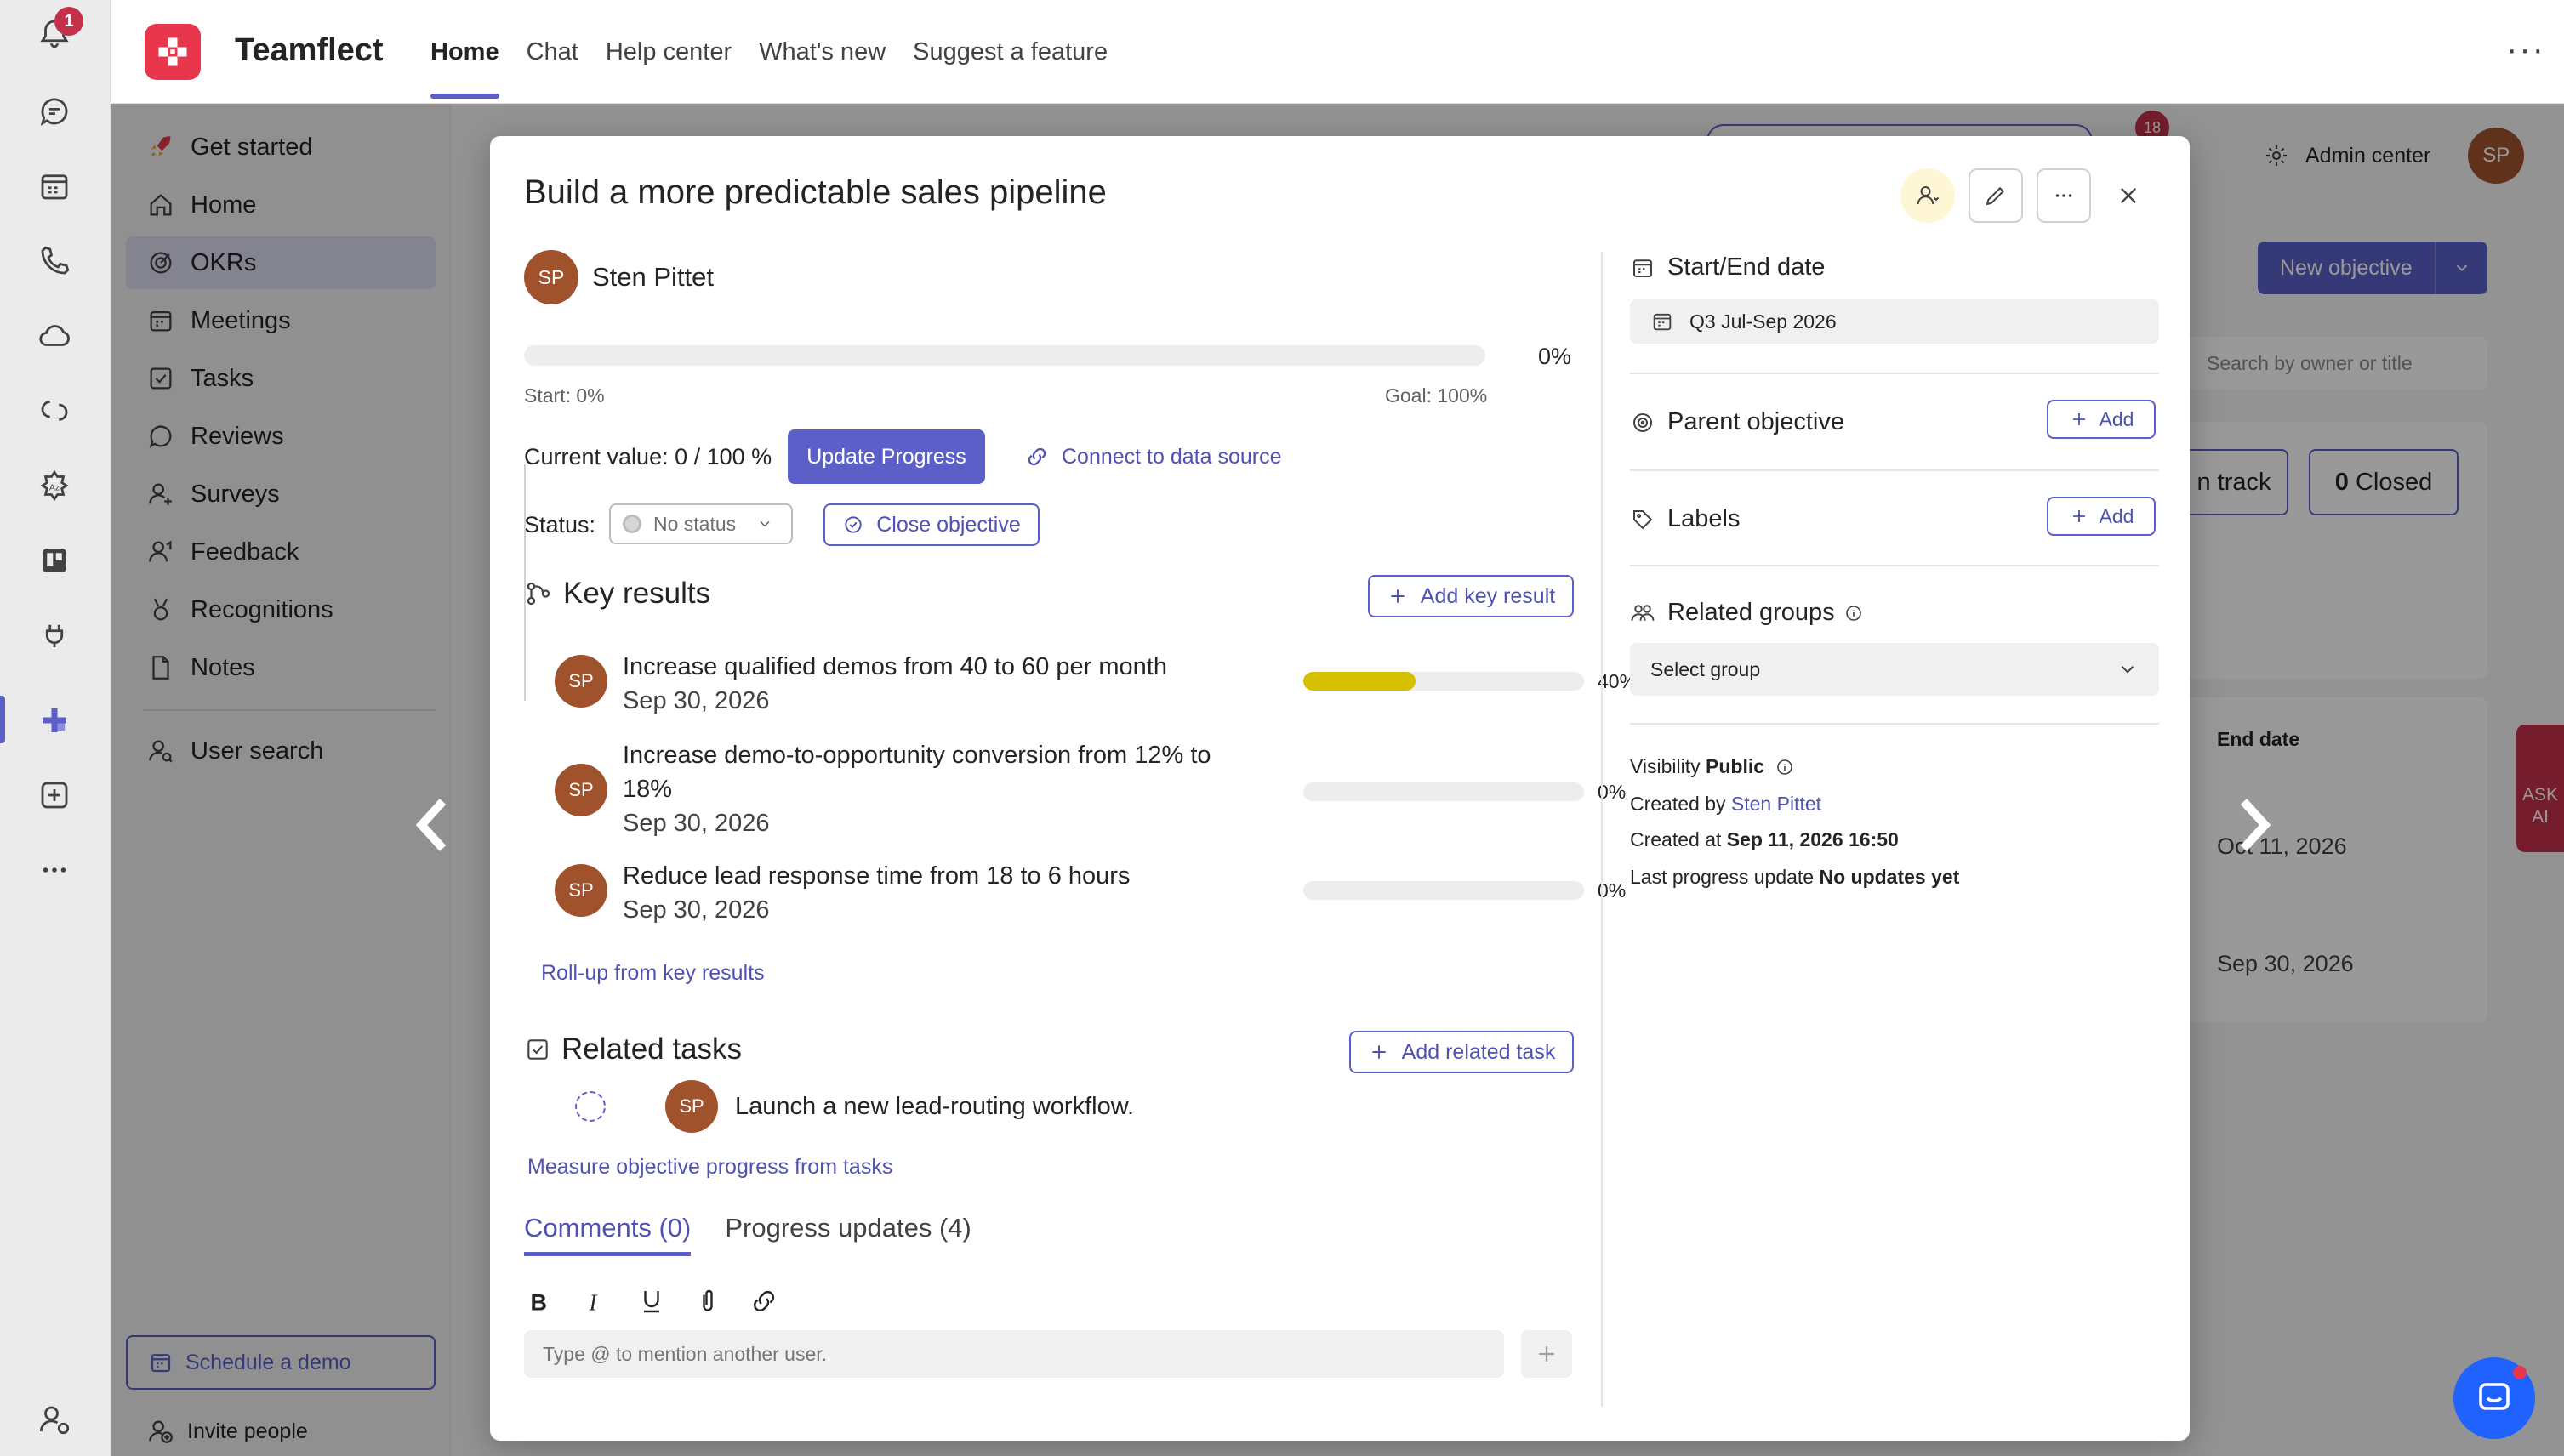  What do you see at coordinates (1014, 1354) in the screenshot?
I see `comment-input` at bounding box center [1014, 1354].